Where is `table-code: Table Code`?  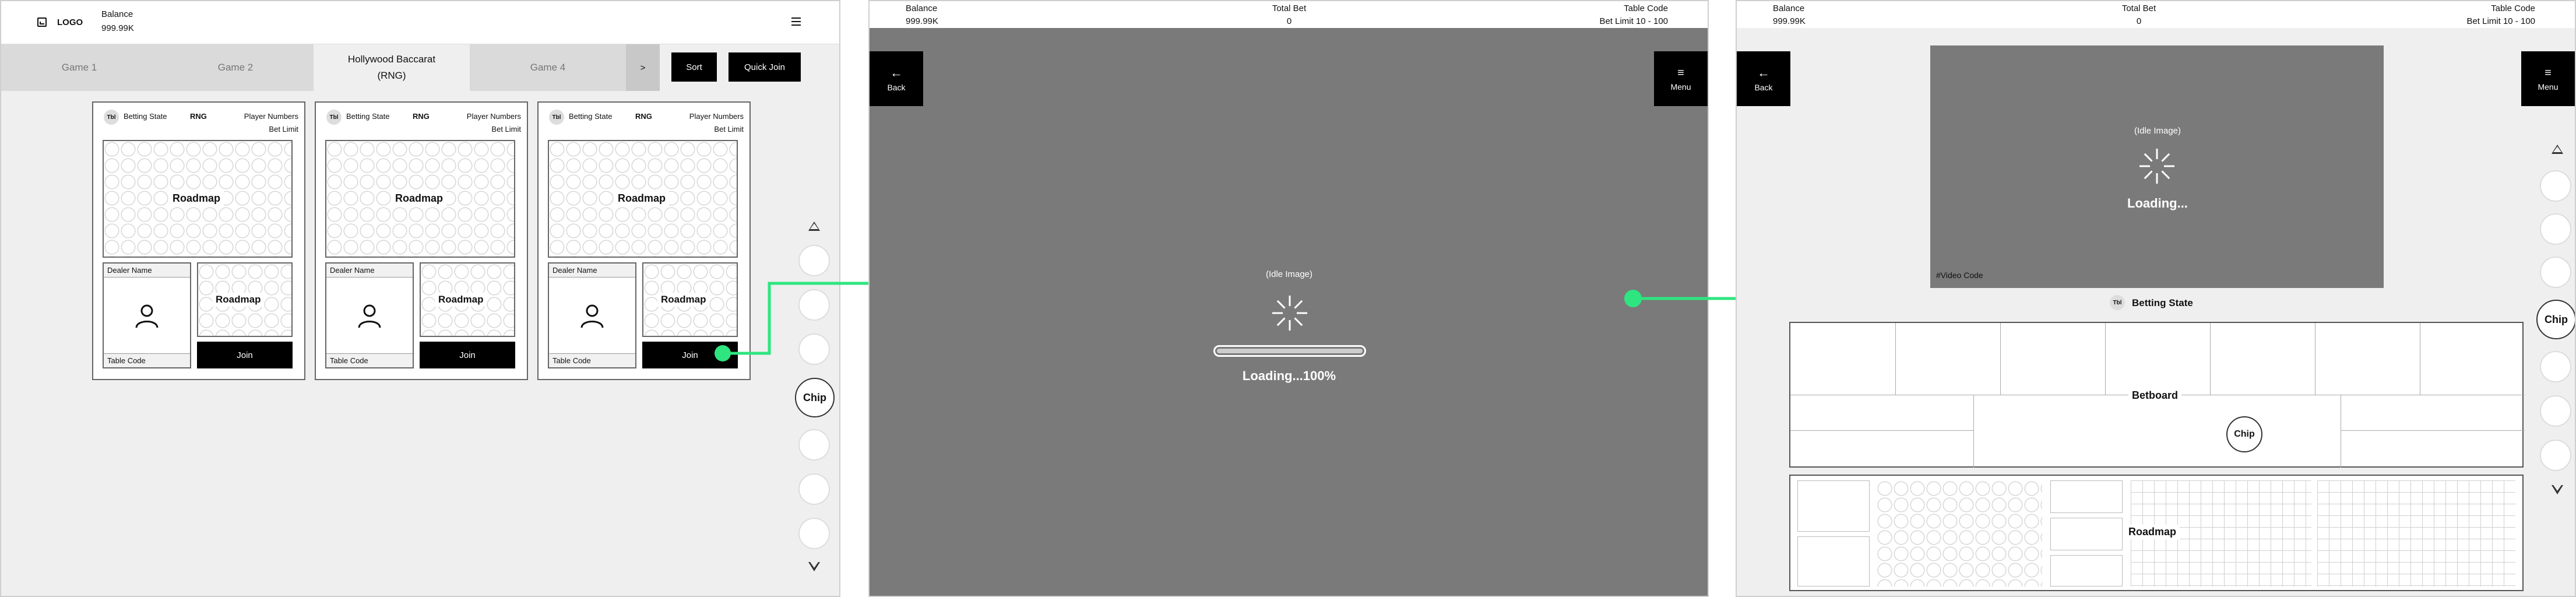
table-code: Table Code is located at coordinates (147, 360).